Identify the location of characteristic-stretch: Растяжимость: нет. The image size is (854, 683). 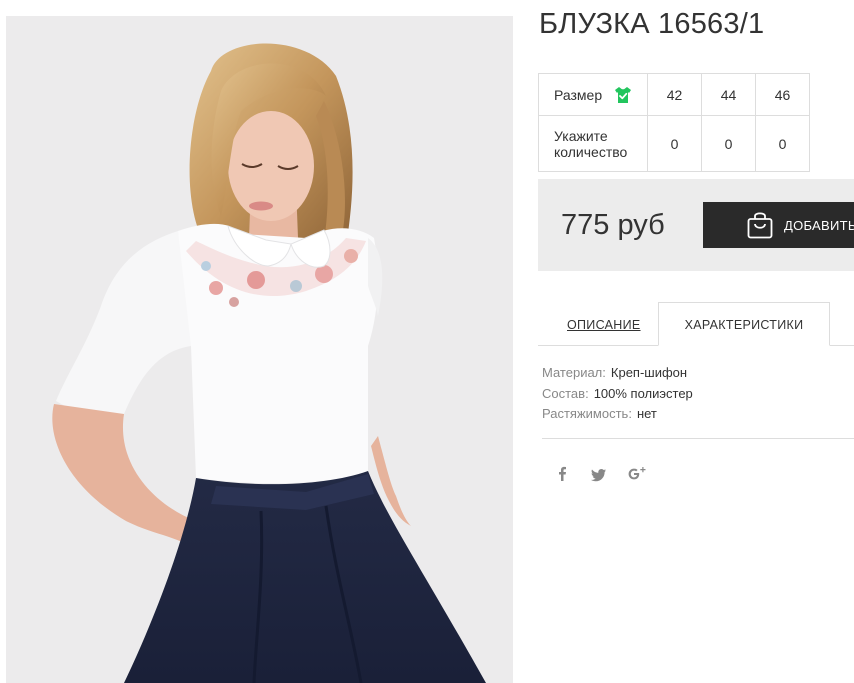
(617, 416).